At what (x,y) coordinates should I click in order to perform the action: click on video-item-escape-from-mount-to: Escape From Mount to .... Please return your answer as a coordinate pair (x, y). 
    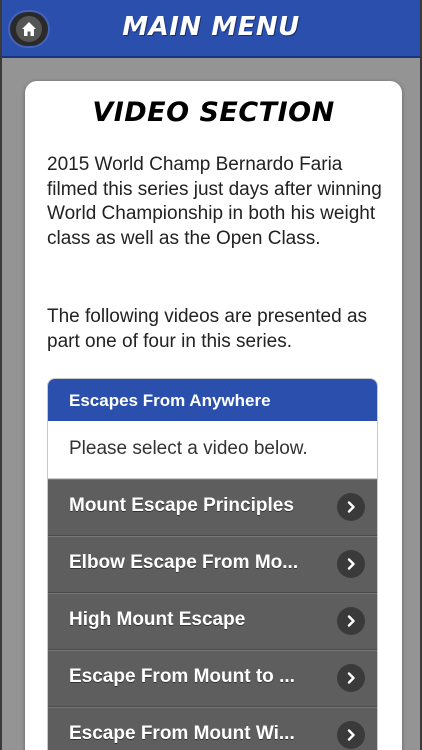
    Looking at the image, I should click on (212, 678).